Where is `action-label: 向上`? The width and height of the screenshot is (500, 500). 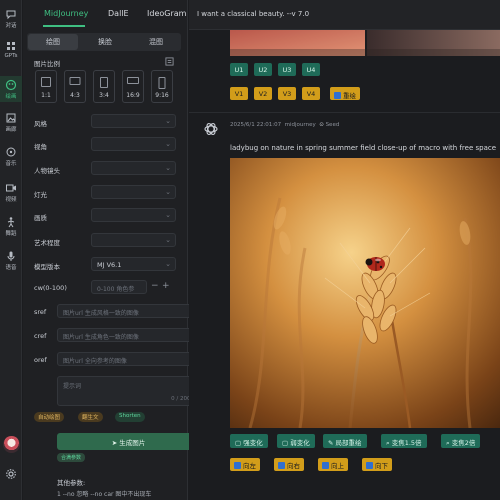
action-label: 向上 is located at coordinates (337, 466).